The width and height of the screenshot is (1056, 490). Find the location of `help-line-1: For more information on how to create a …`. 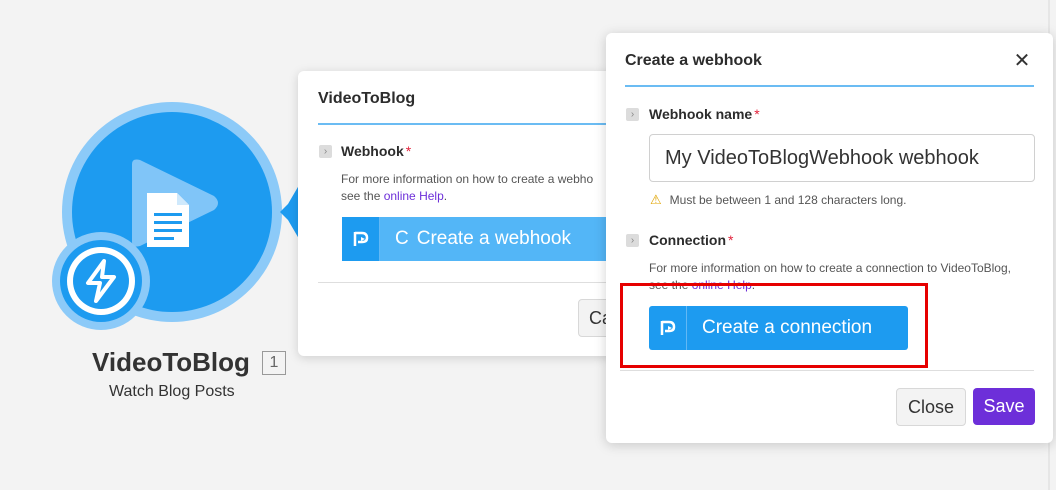

help-line-1: For more information on how to create a … is located at coordinates (467, 179).